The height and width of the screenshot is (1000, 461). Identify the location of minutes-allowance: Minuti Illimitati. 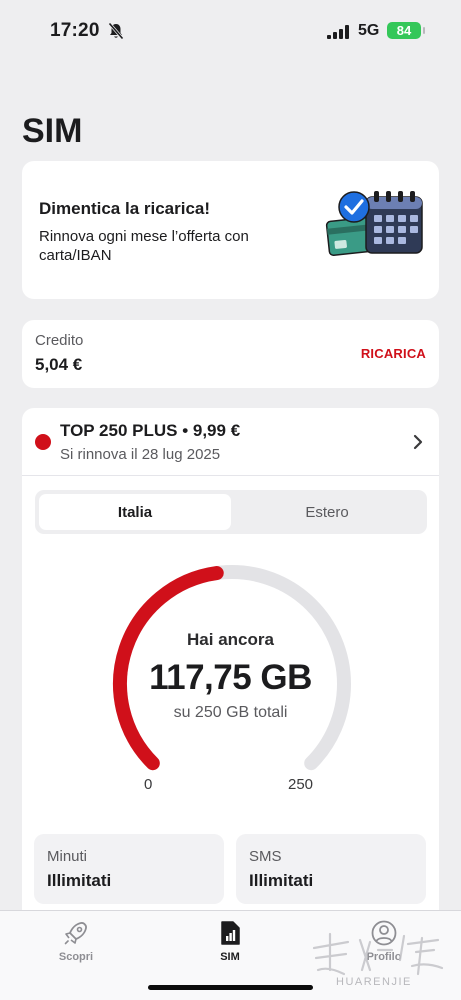
(129, 869).